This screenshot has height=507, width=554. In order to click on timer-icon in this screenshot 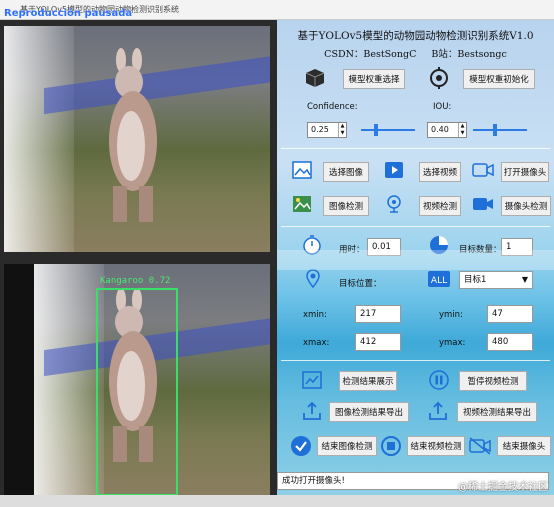, I will do `click(312, 245)`.